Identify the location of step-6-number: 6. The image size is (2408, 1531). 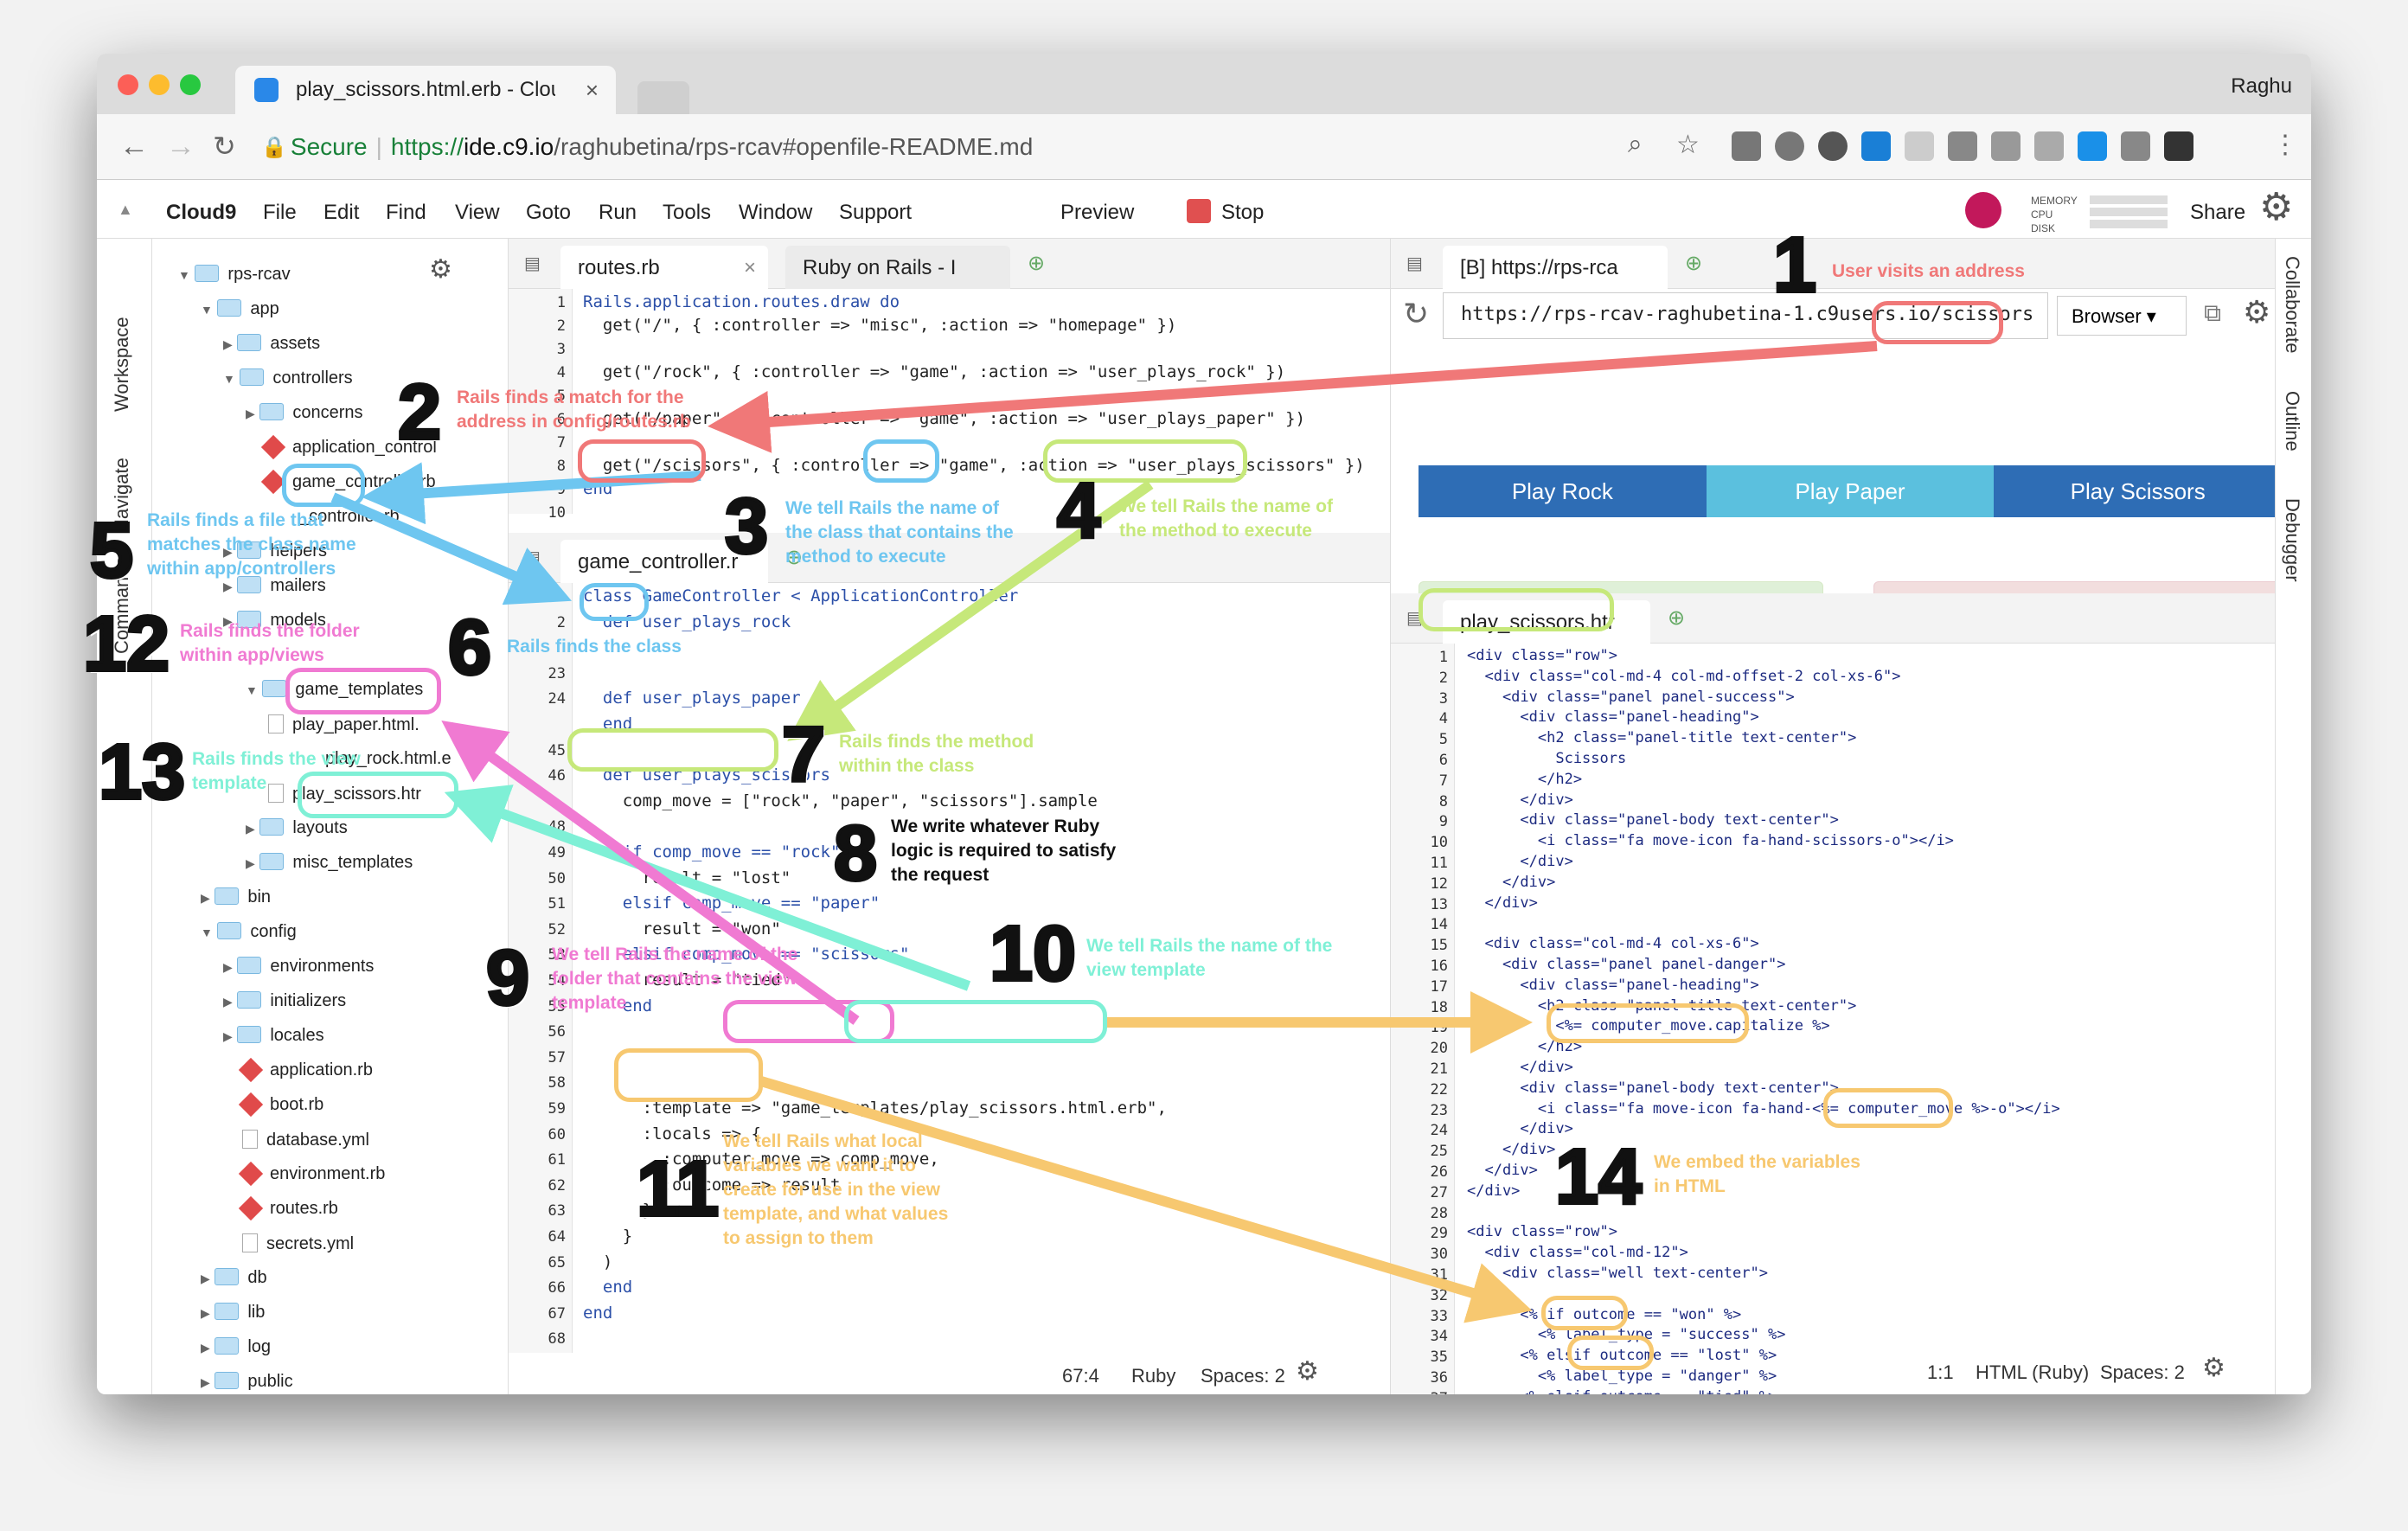
(469, 648).